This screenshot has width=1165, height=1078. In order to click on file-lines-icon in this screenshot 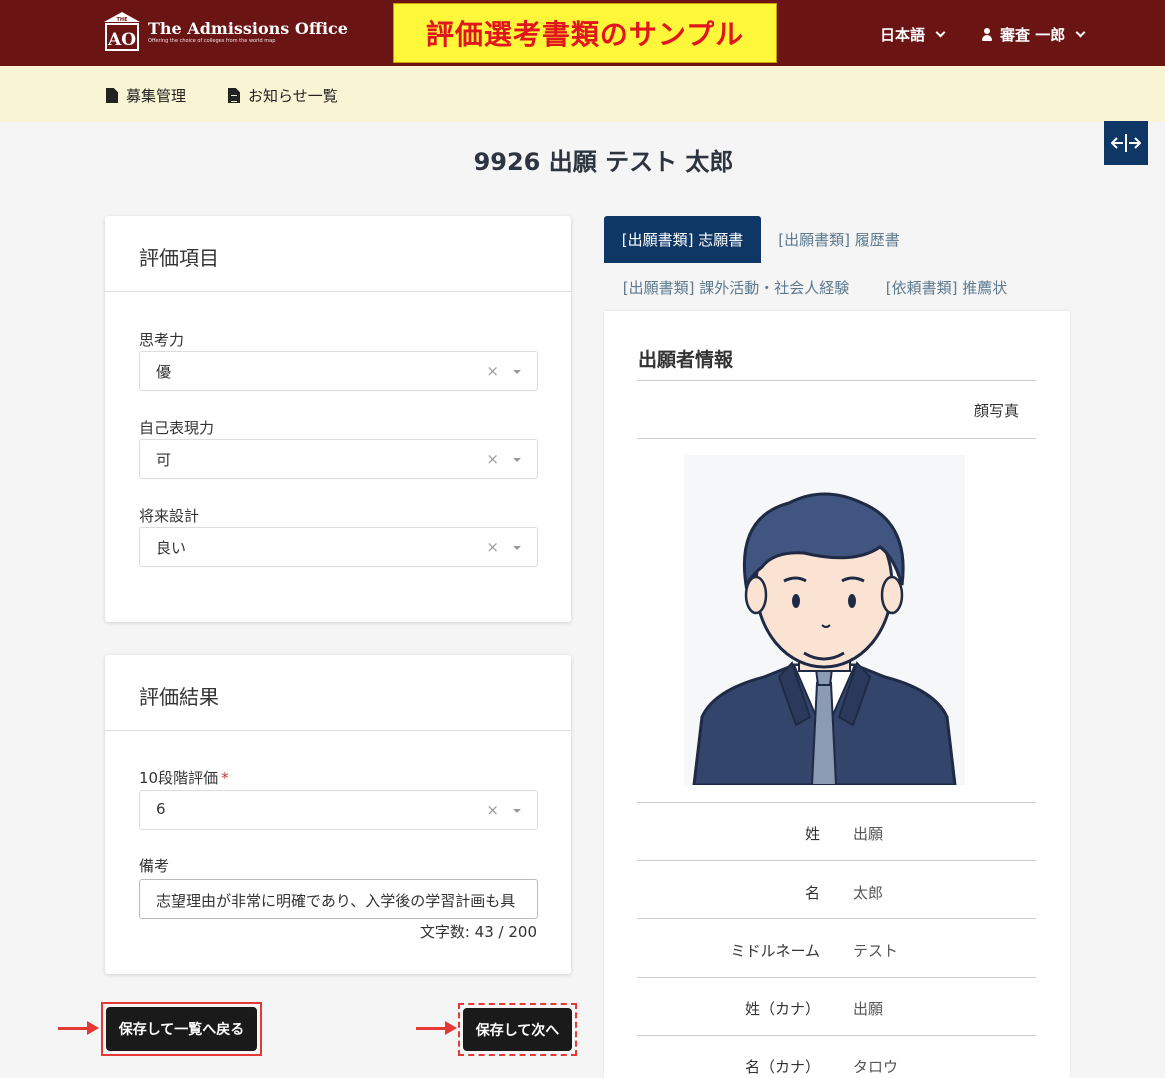, I will do `click(234, 95)`.